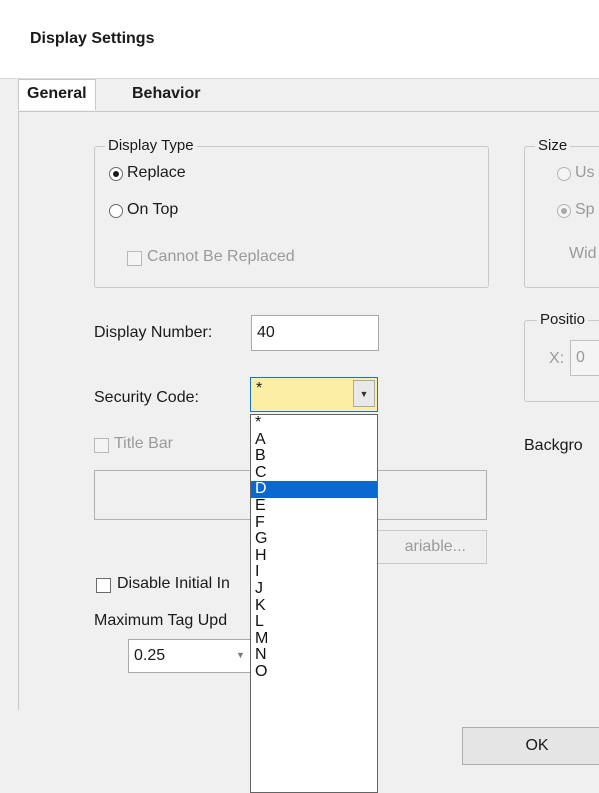  What do you see at coordinates (299, 39) in the screenshot?
I see `title-bar: Display Settings` at bounding box center [299, 39].